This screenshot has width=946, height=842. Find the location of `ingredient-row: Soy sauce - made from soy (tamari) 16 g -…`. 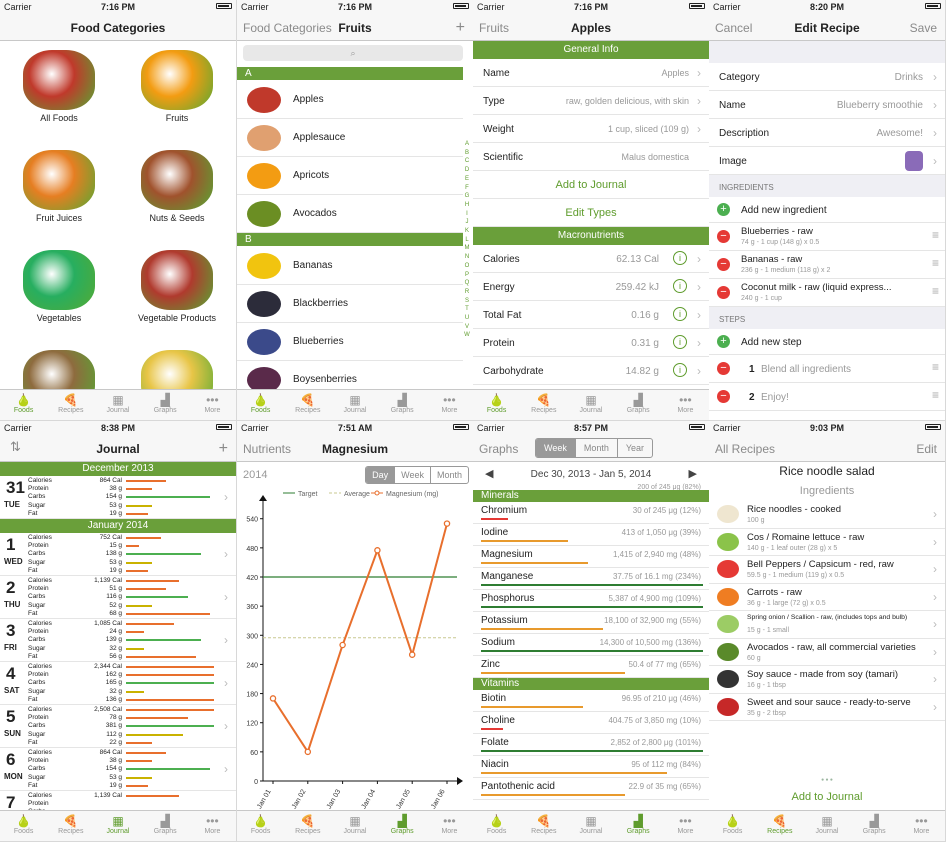

ingredient-row: Soy sauce - made from soy (tamari) 16 g -… is located at coordinates (827, 680).